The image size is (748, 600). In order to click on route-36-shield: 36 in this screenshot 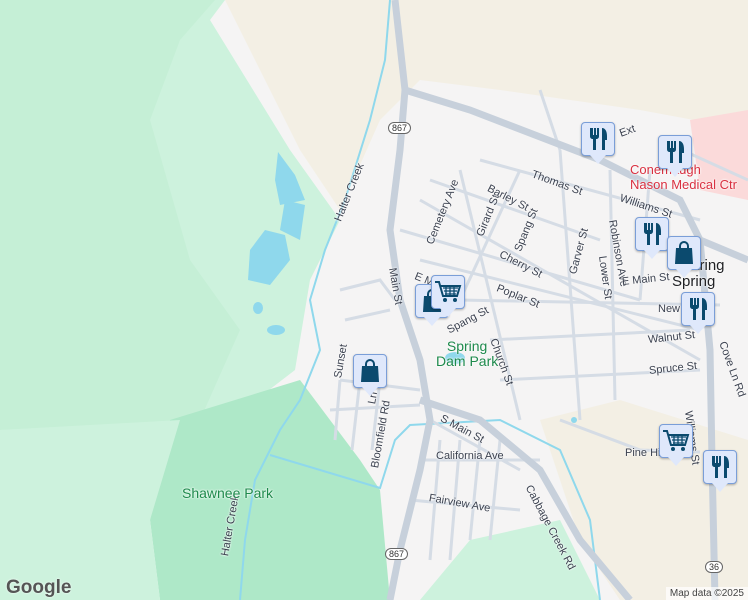, I will do `click(714, 567)`.